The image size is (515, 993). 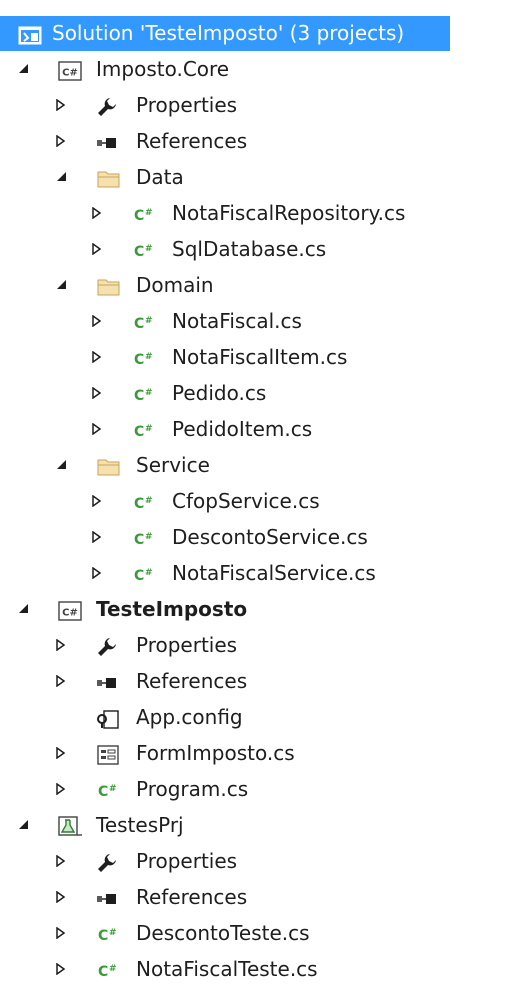 I want to click on file-pedido: C # Pedido.cs, so click(x=257, y=393).